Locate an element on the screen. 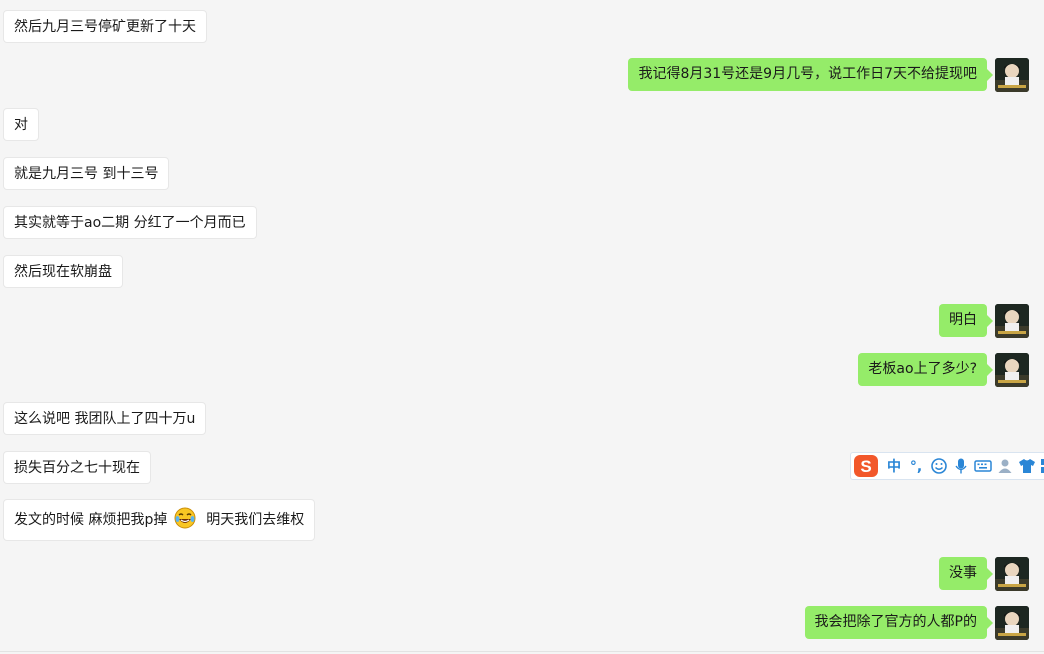 The image size is (1044, 654). ime-toolbar: S 中 °, is located at coordinates (947, 466).